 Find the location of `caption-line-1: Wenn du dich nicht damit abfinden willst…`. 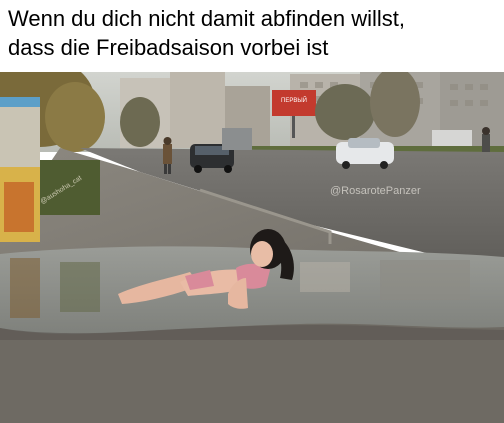

caption-line-1: Wenn du dich nicht damit abfinden willst… is located at coordinates (207, 18).